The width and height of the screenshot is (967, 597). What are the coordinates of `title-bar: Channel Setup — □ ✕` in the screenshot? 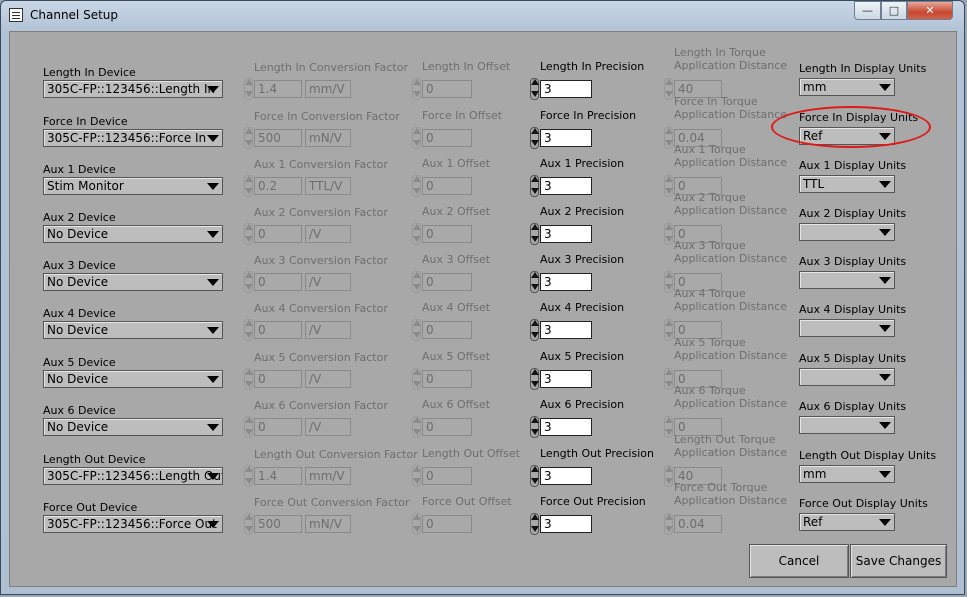 It's located at (482, 16).